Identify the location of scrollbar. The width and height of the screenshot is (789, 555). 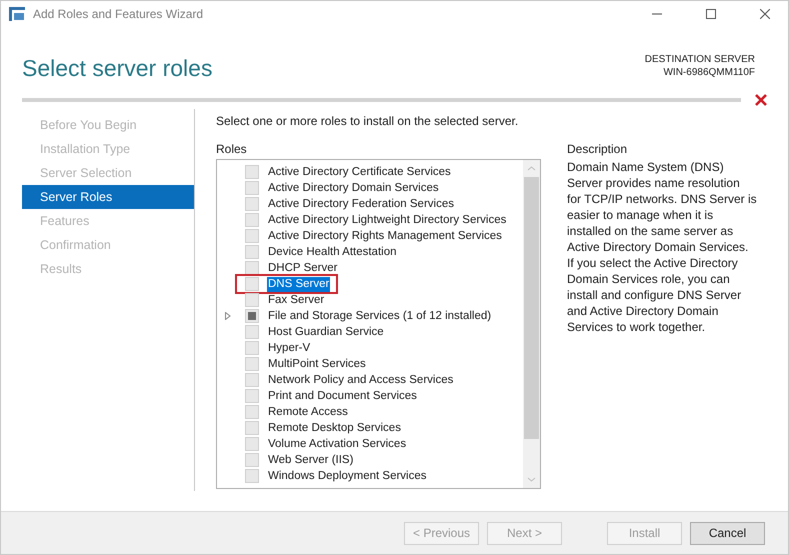
(531, 324).